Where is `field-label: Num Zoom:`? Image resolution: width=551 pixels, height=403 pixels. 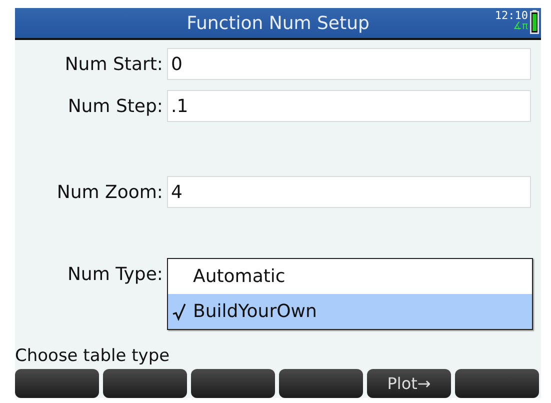 field-label: Num Zoom: is located at coordinates (110, 192).